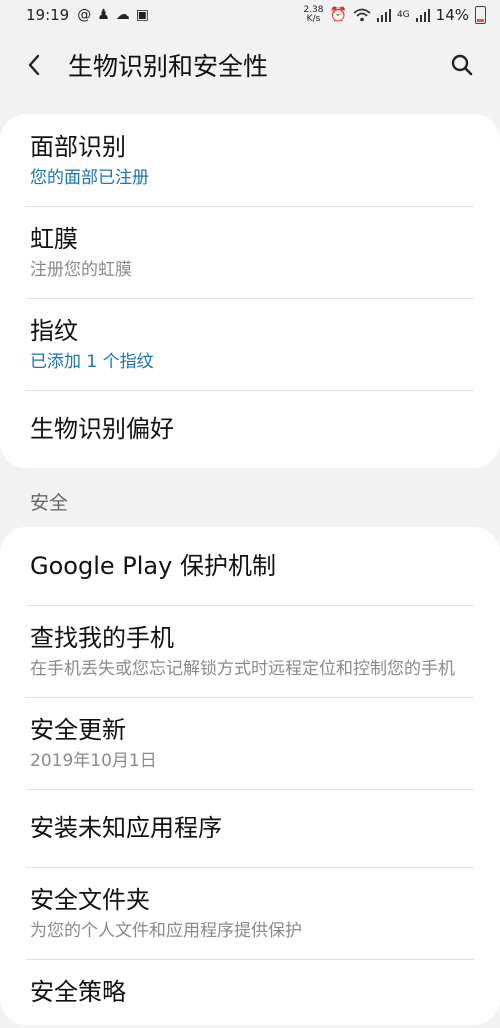  What do you see at coordinates (103, 15) in the screenshot?
I see `profile-icon: ♟` at bounding box center [103, 15].